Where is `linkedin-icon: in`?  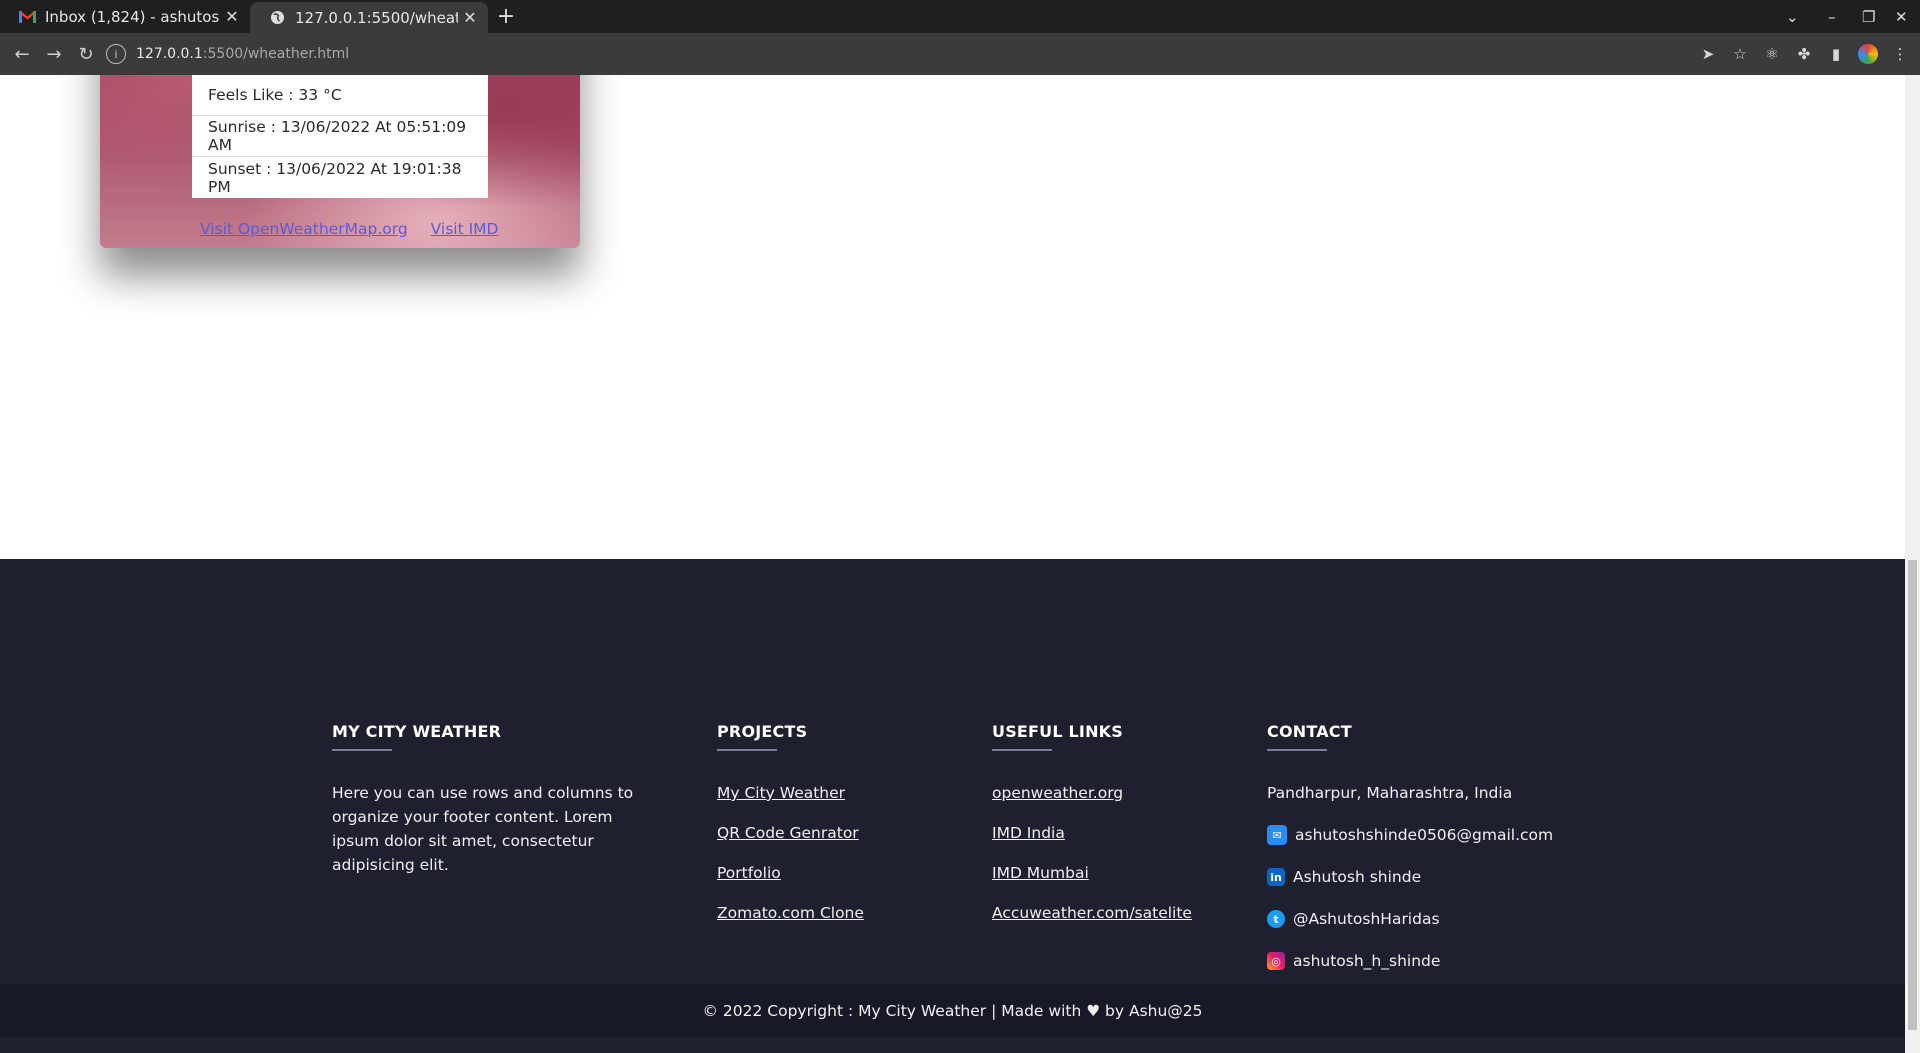
linkedin-icon: in is located at coordinates (1276, 877).